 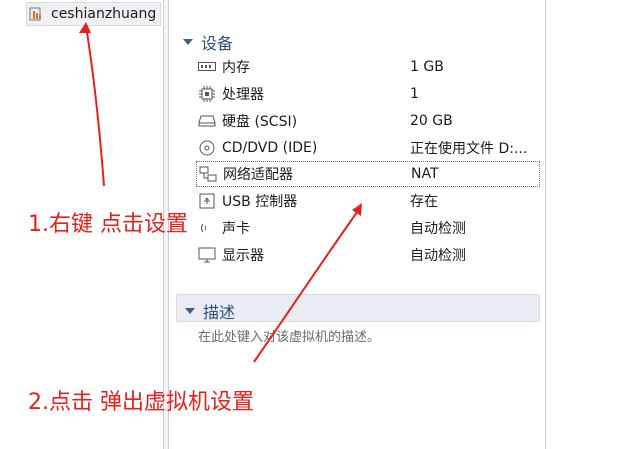 I want to click on annotation-step1: 1.右键 点击设置, so click(x=108, y=224).